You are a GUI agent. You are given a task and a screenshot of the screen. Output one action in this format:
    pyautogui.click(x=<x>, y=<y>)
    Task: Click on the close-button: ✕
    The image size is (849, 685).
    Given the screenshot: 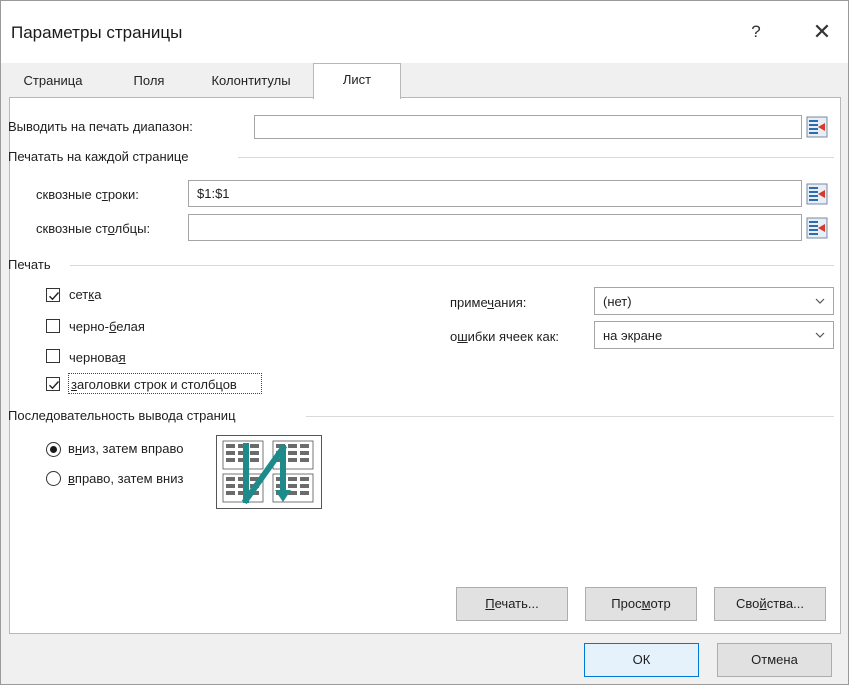 What is the action you would take?
    pyautogui.click(x=822, y=32)
    